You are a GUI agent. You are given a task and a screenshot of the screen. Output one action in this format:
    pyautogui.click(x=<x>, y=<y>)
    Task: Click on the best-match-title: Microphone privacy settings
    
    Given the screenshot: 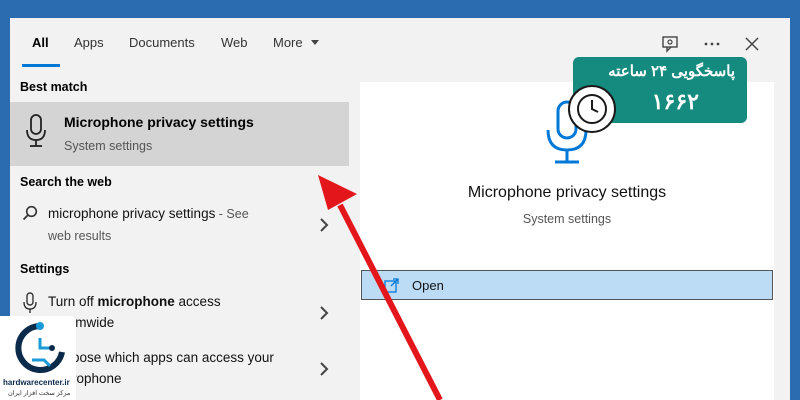 What is the action you would take?
    pyautogui.click(x=159, y=122)
    